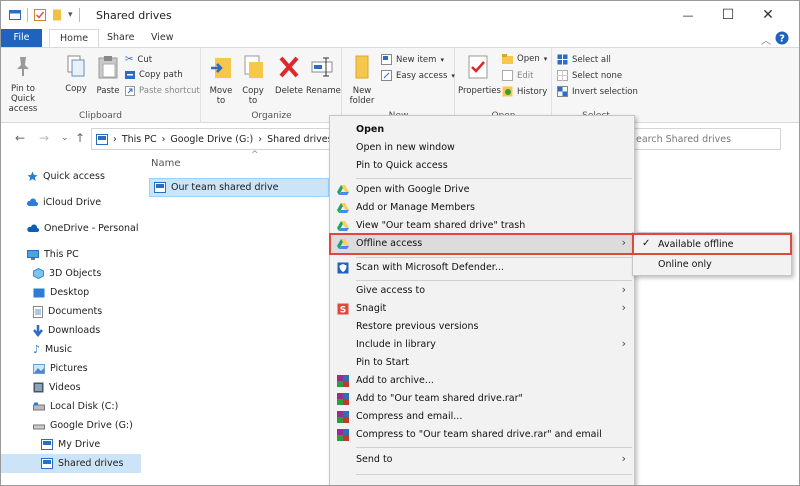 The width and height of the screenshot is (800, 486). What do you see at coordinates (517, 75) in the screenshot?
I see `edit-button: Edit` at bounding box center [517, 75].